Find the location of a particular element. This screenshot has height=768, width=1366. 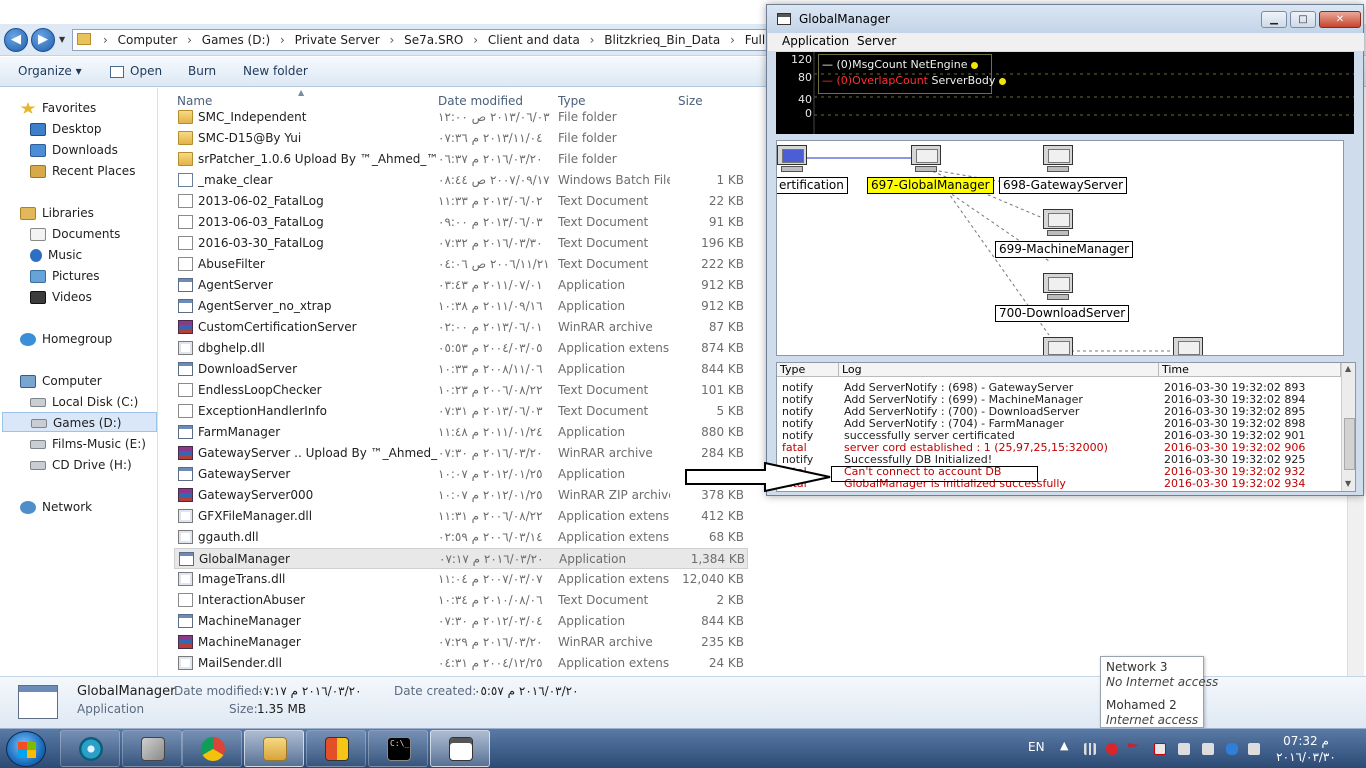

nav-recent-places: Recent Places is located at coordinates (109, 171).